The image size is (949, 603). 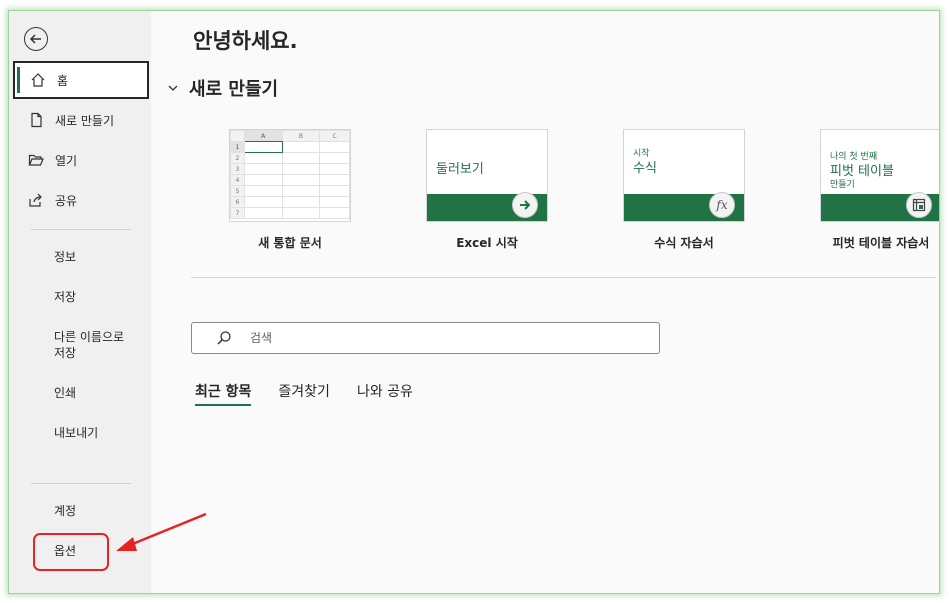 I want to click on sidebar-item-new: 새로 만들기, so click(x=81, y=120).